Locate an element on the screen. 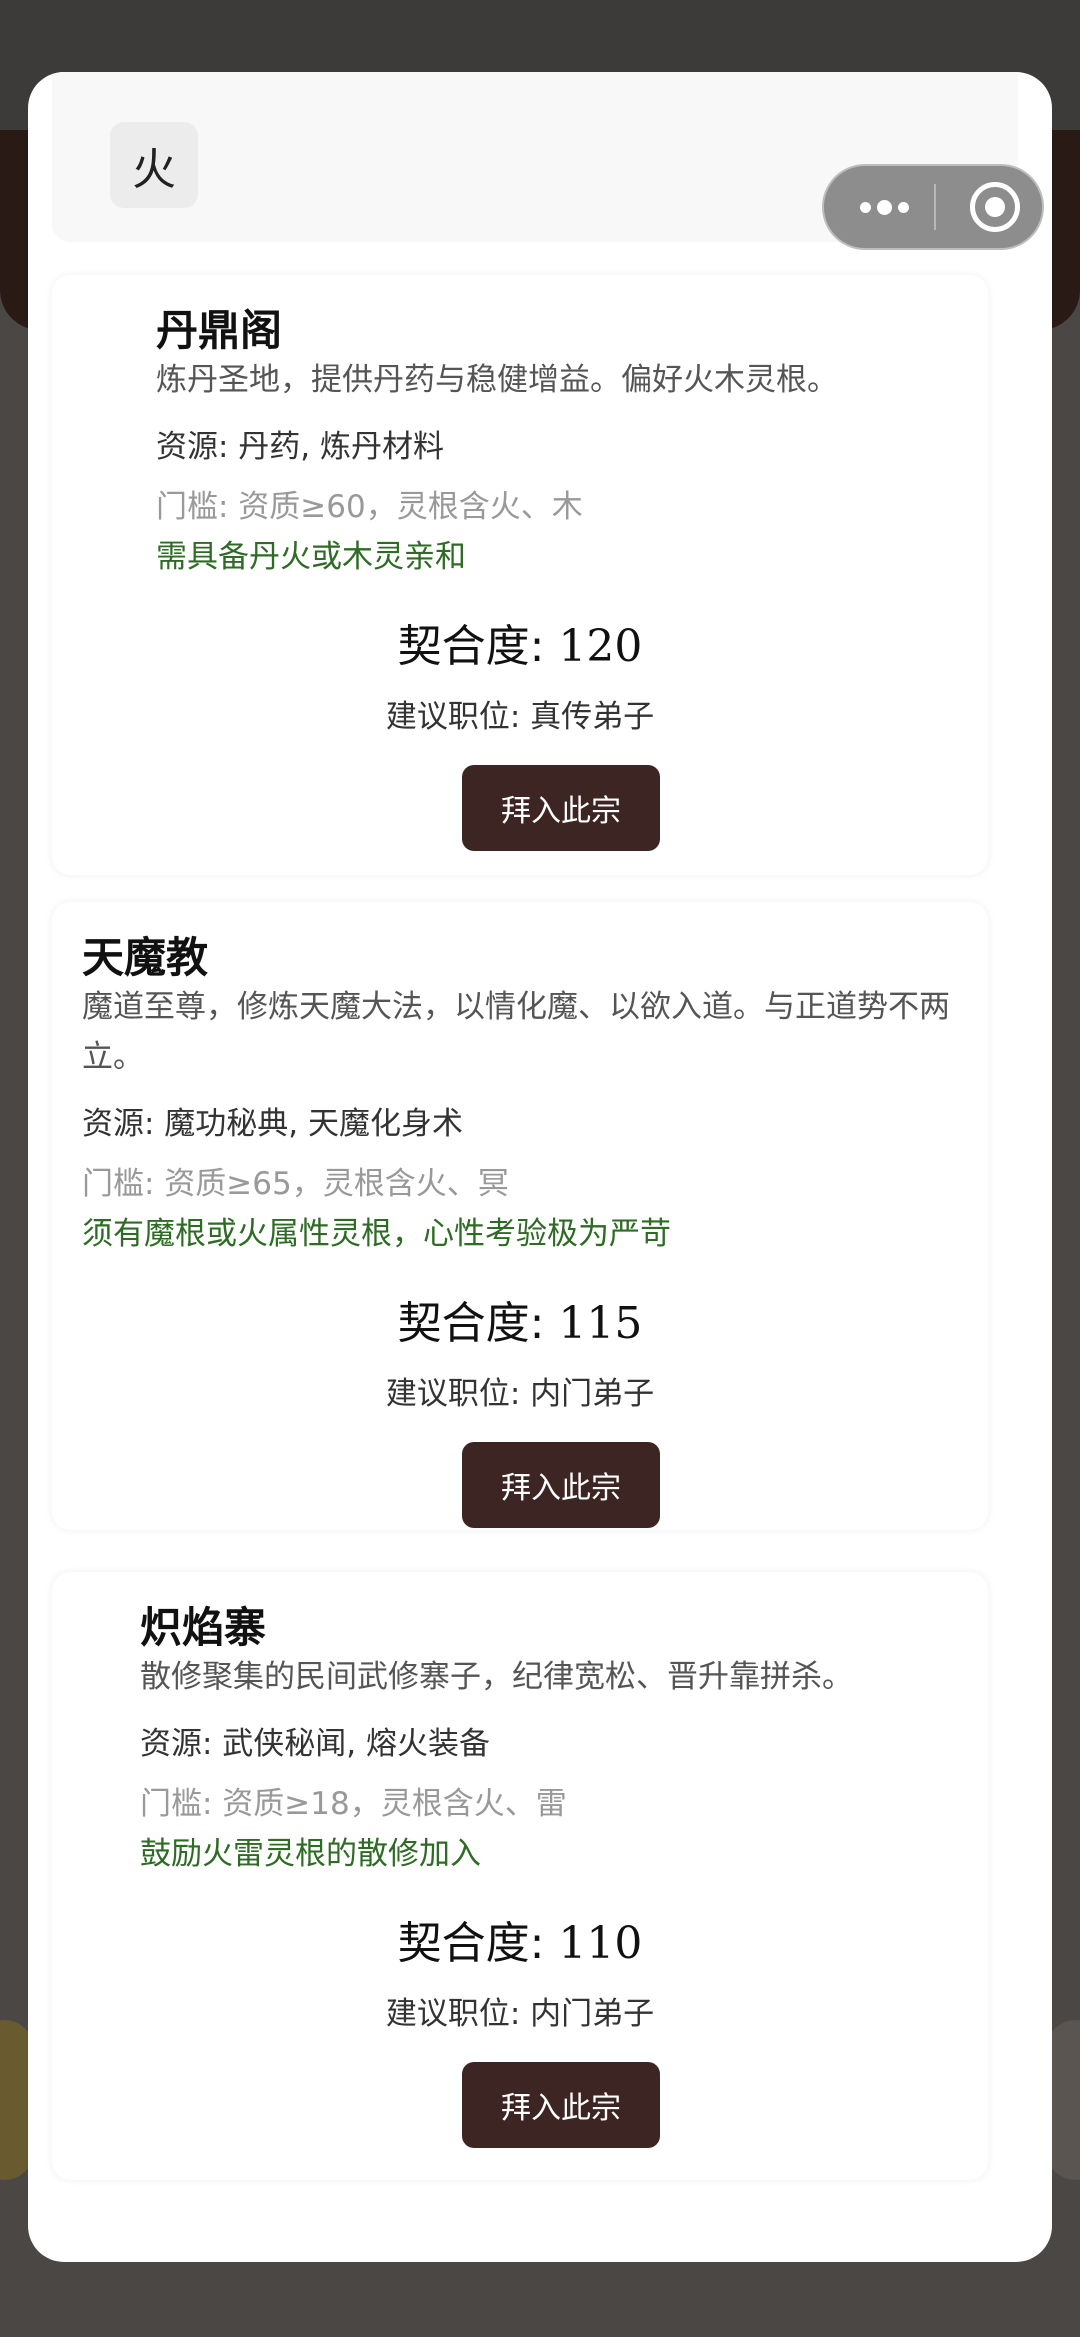 The height and width of the screenshot is (2337, 1080). sect-requirement-note: 须有魔根或火属性灵根，心性考验极为严苛 is located at coordinates (376, 1234).